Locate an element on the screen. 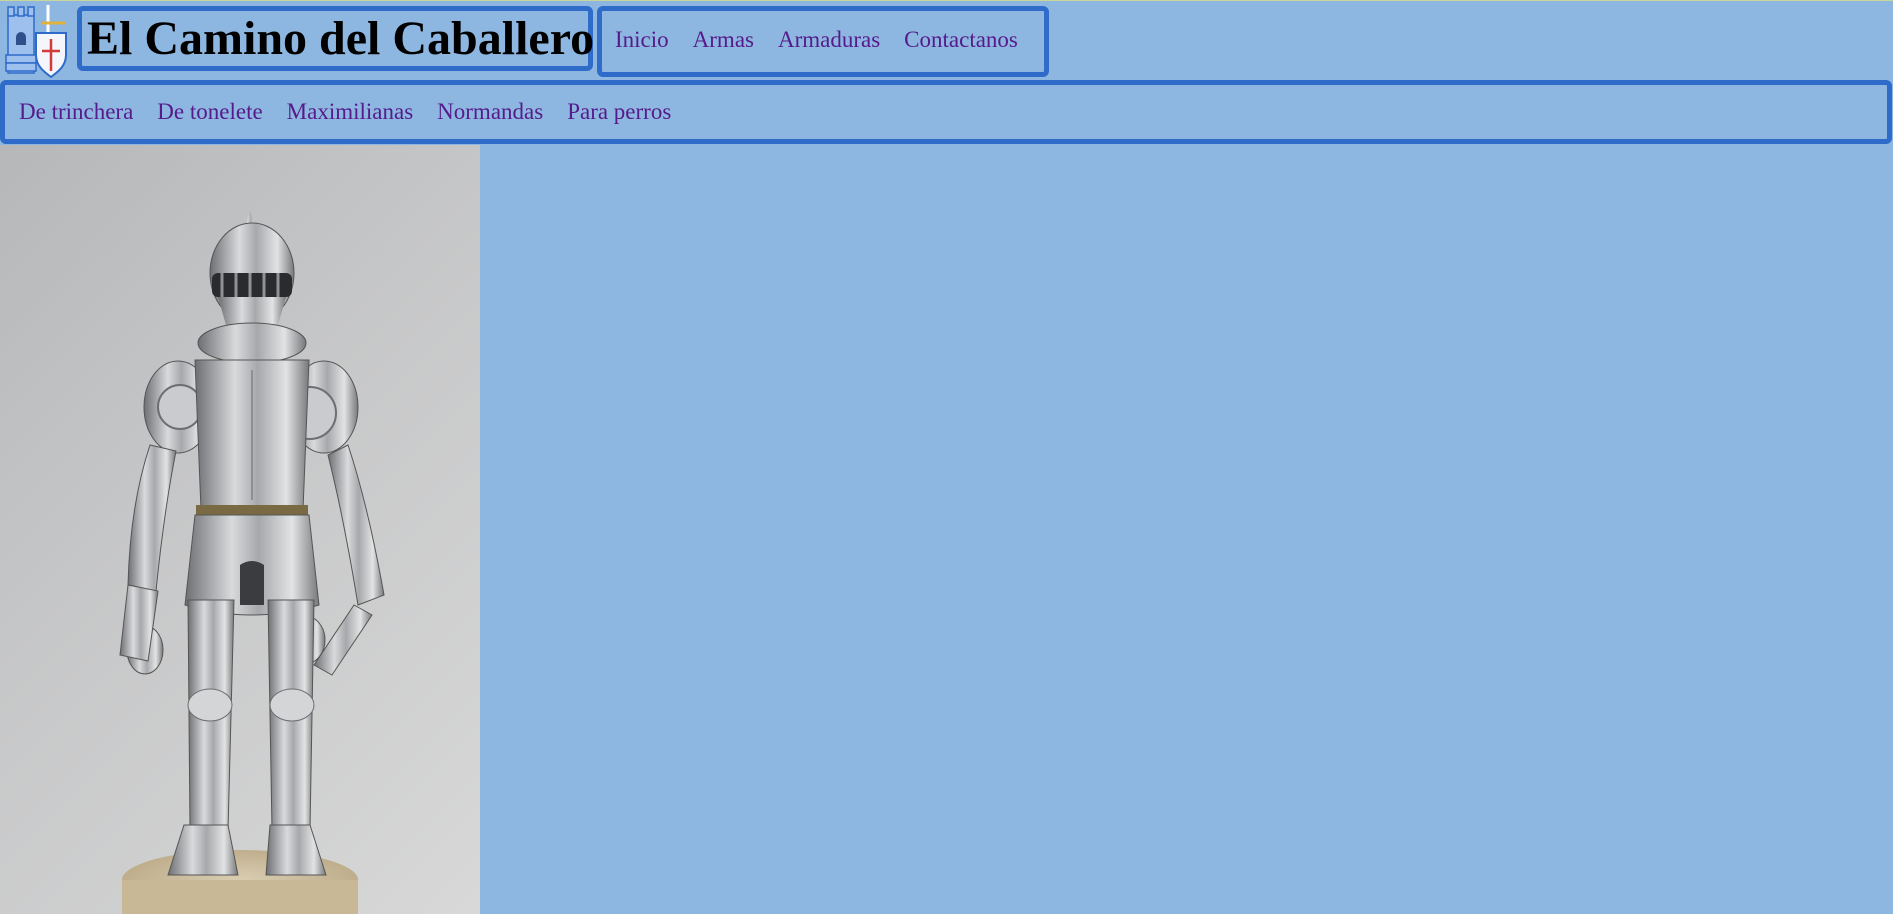 The image size is (1893, 914). castle-shield-logo-icon is located at coordinates (37, 41).